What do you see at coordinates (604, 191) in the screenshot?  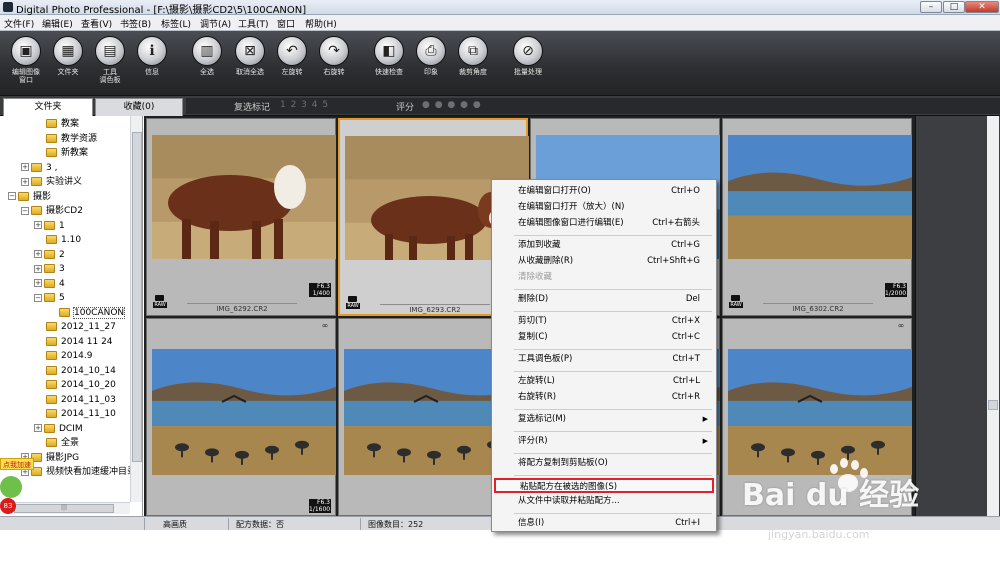 I see `context-menu-item: 在编辑窗口打开(O) Ctrl+O` at bounding box center [604, 191].